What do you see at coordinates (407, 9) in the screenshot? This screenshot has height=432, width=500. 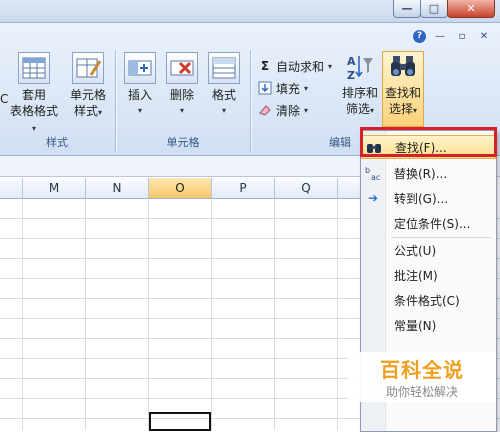 I see `minimize-window-button: —` at bounding box center [407, 9].